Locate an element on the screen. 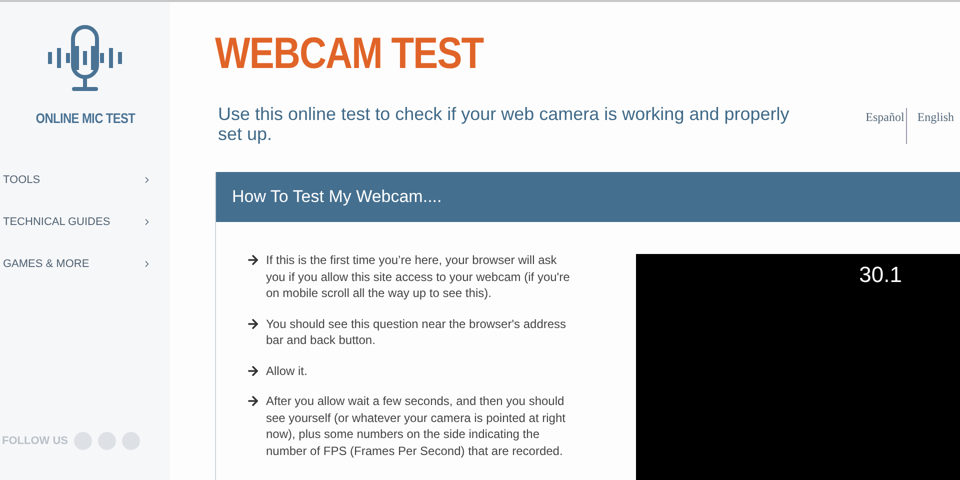  step-text: Allow it. is located at coordinates (287, 370).